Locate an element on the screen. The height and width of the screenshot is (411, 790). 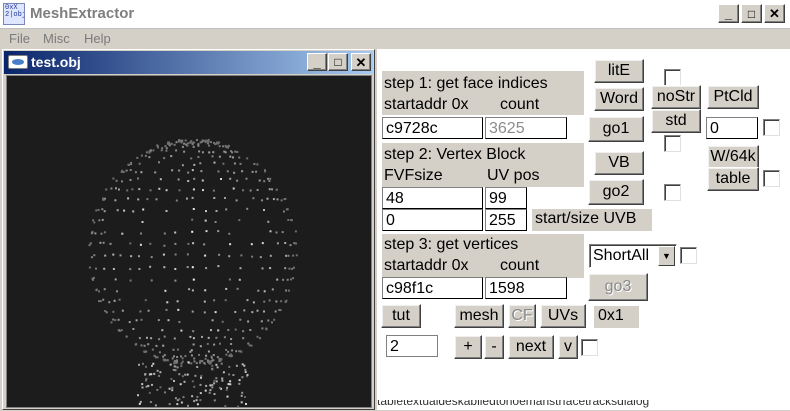
tut-button: tut is located at coordinates (401, 316).